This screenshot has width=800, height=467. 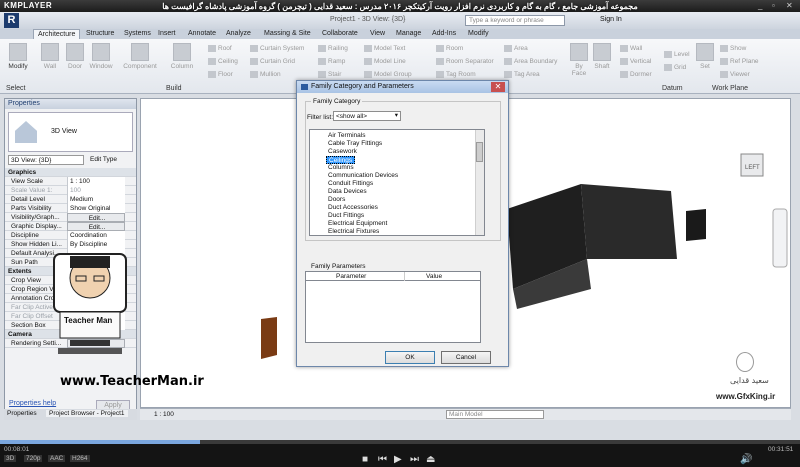 What do you see at coordinates (388, 74) in the screenshot?
I see `model-group-button: Model Group` at bounding box center [388, 74].